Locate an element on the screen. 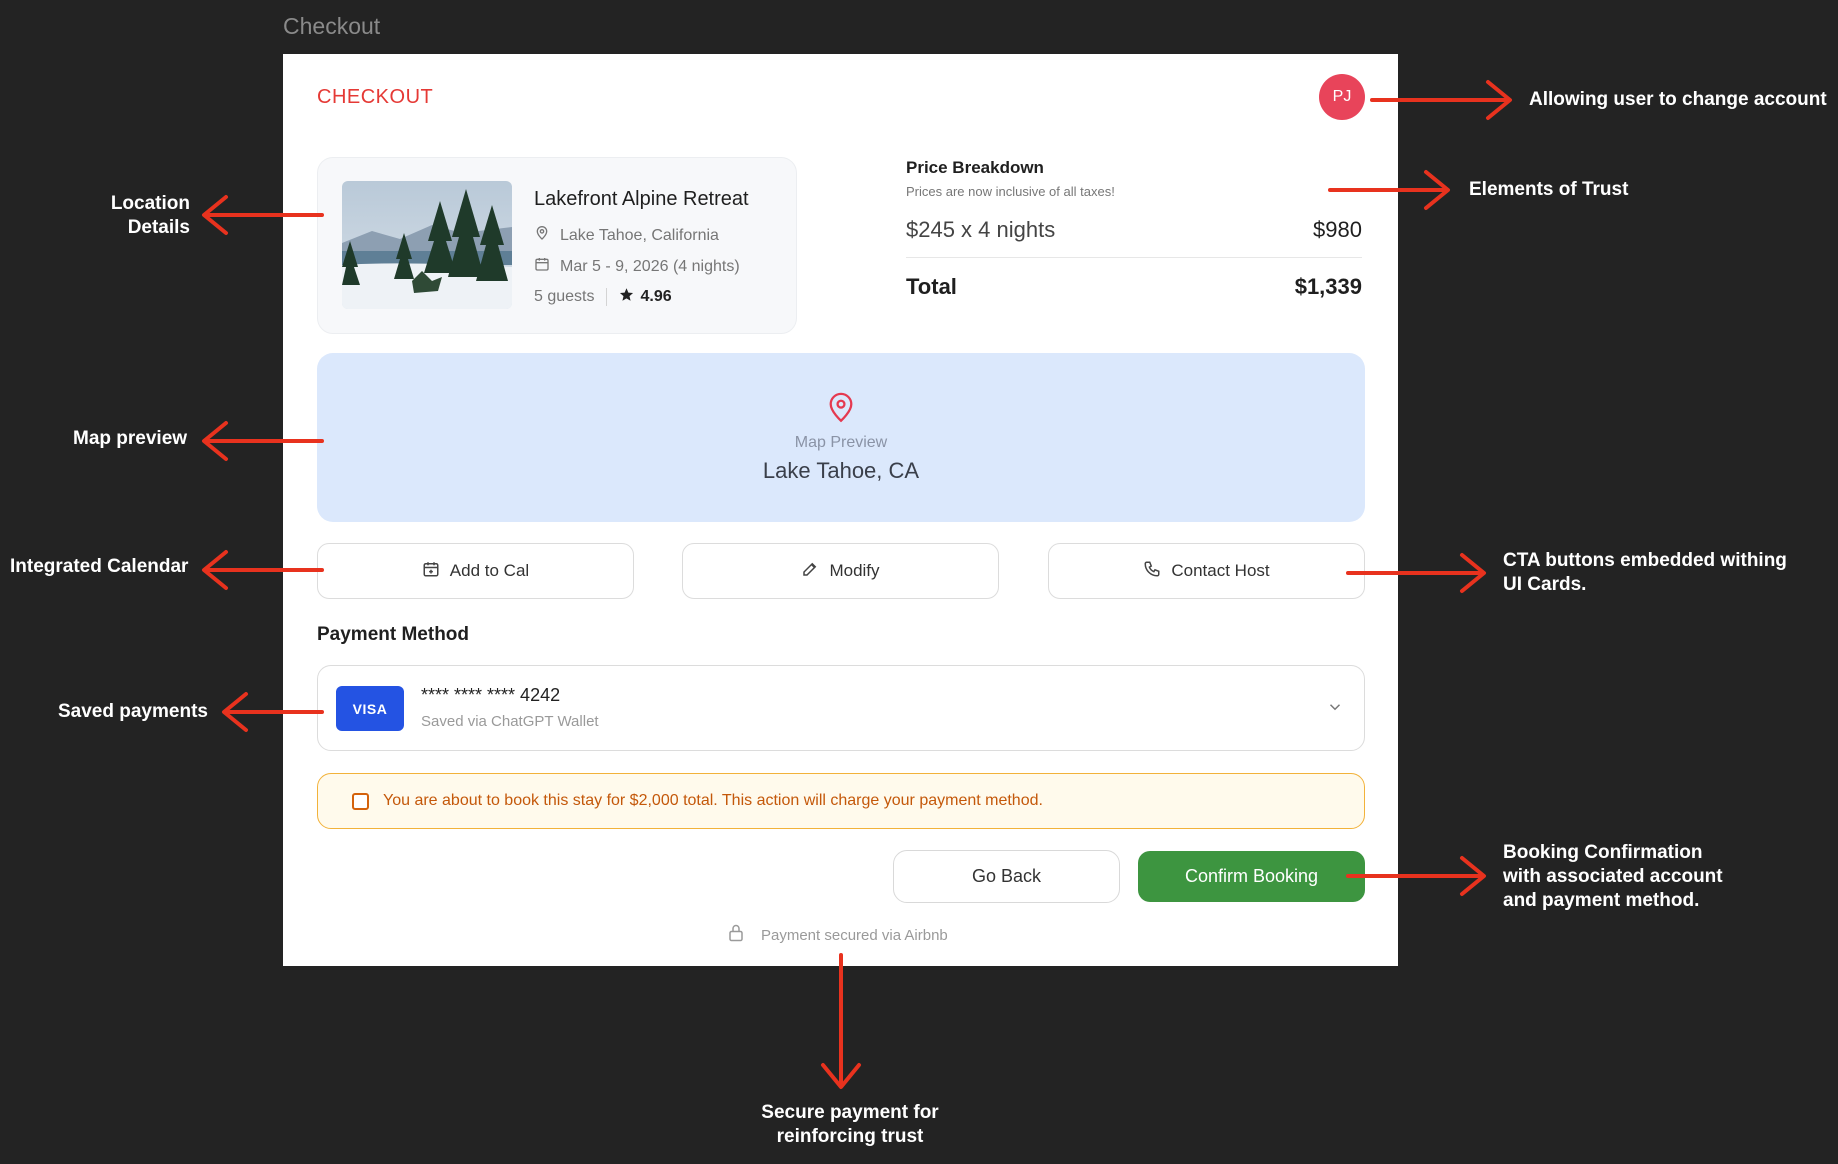 Image resolution: width=1838 pixels, height=1164 pixels. chevron-down-icon is located at coordinates (1335, 709).